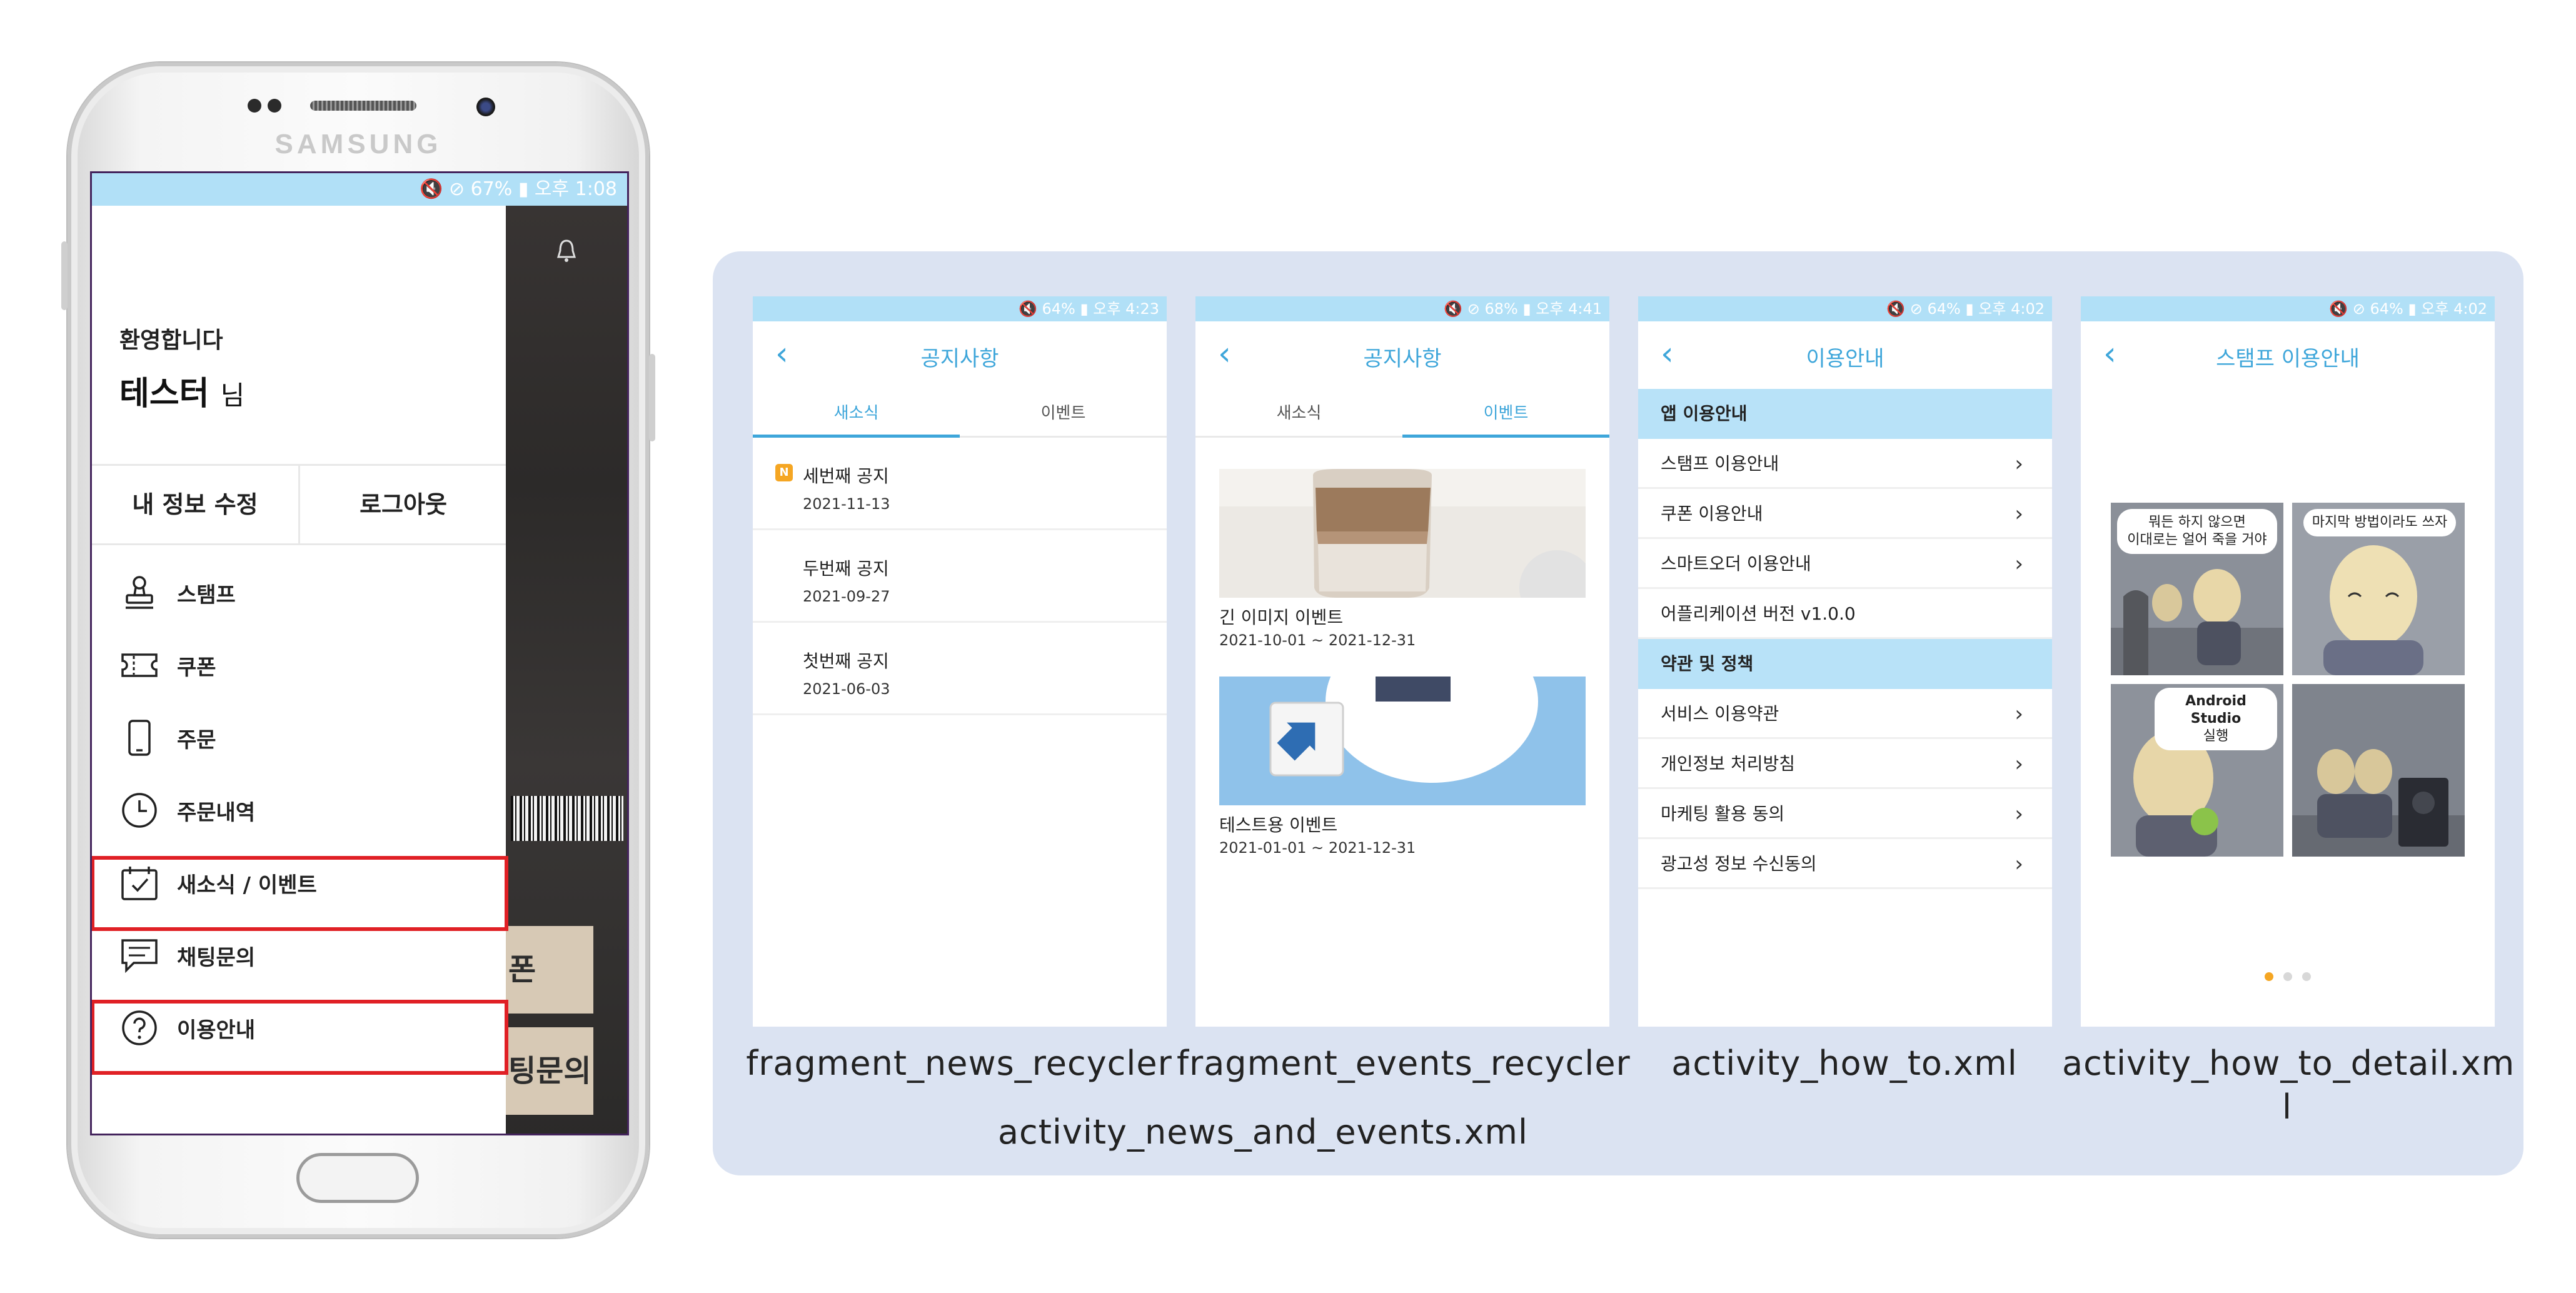  I want to click on comic-panel: Android Studio 실행, so click(2197, 770).